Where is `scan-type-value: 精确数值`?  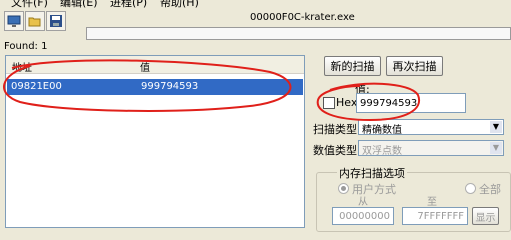 scan-type-value: 精确数值 is located at coordinates (382, 130).